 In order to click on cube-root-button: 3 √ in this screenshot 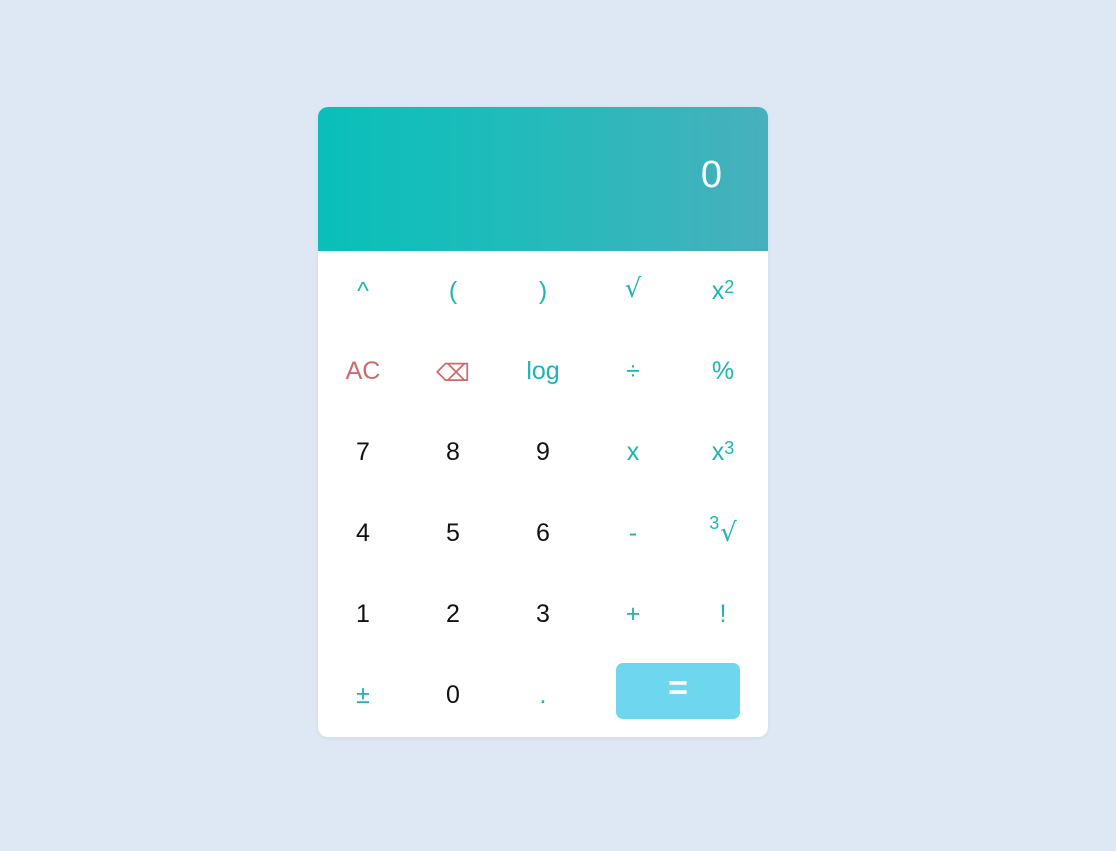, I will do `click(723, 533)`.